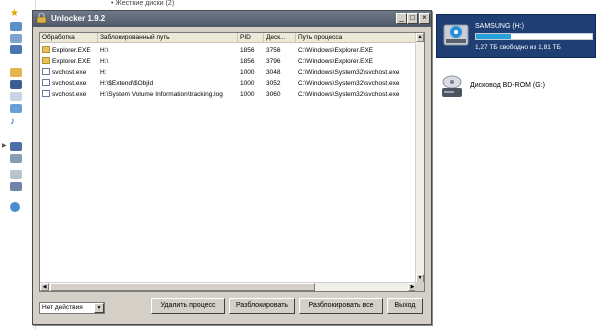 Image resolution: width=600 pixels, height=330 pixels. I want to click on locked-path-cell: H:\$Extend\$ObjId, so click(127, 83).